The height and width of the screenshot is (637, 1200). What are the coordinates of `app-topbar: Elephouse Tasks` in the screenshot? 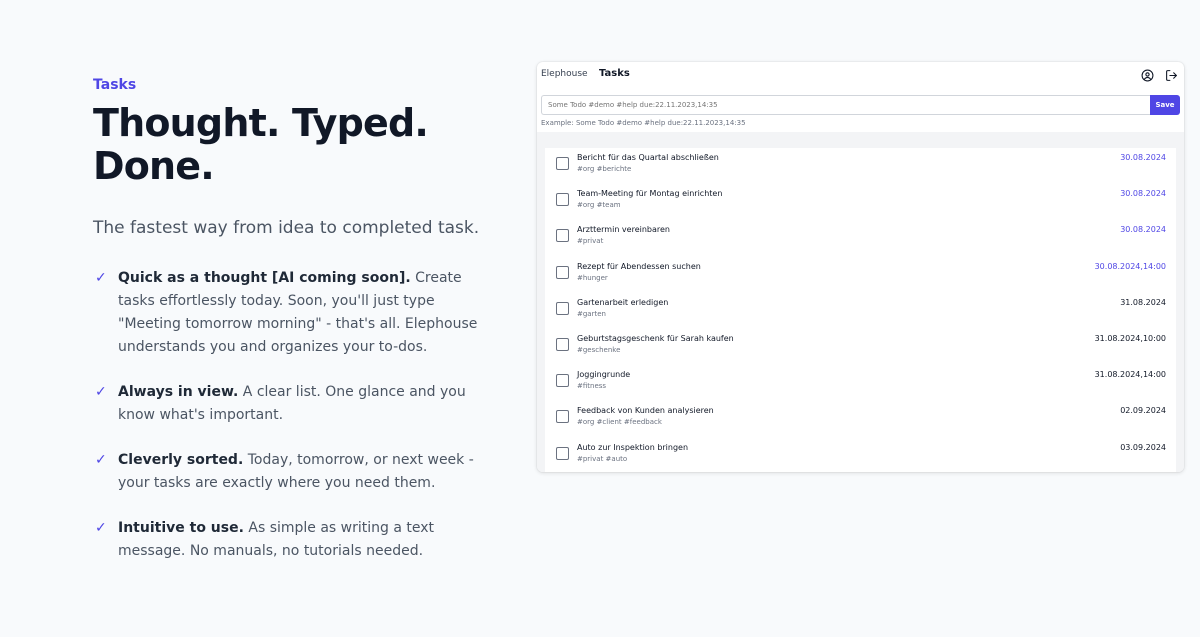 It's located at (860, 74).